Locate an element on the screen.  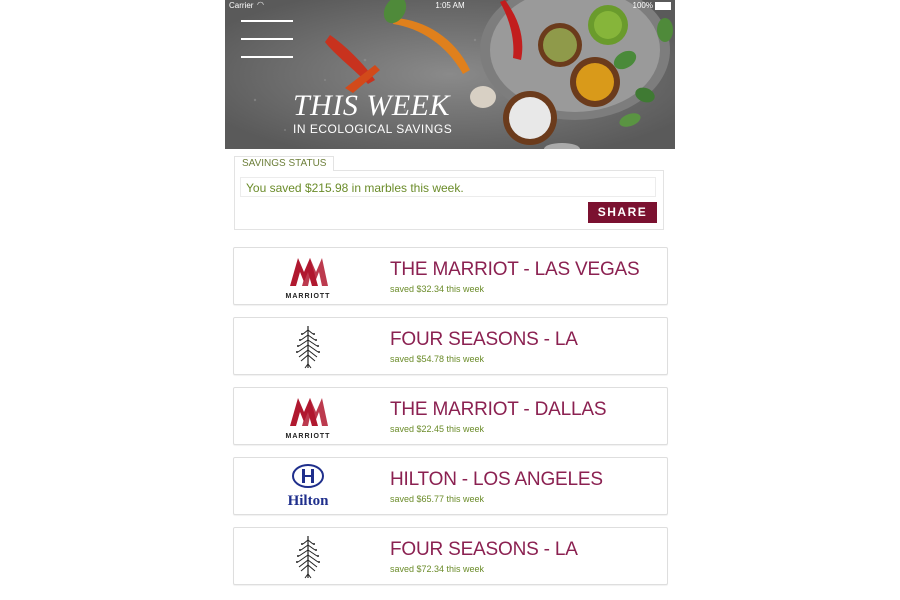
hotel-list-item: FOUR SEASONS - LA saved $54.78 this week is located at coordinates (450, 346).